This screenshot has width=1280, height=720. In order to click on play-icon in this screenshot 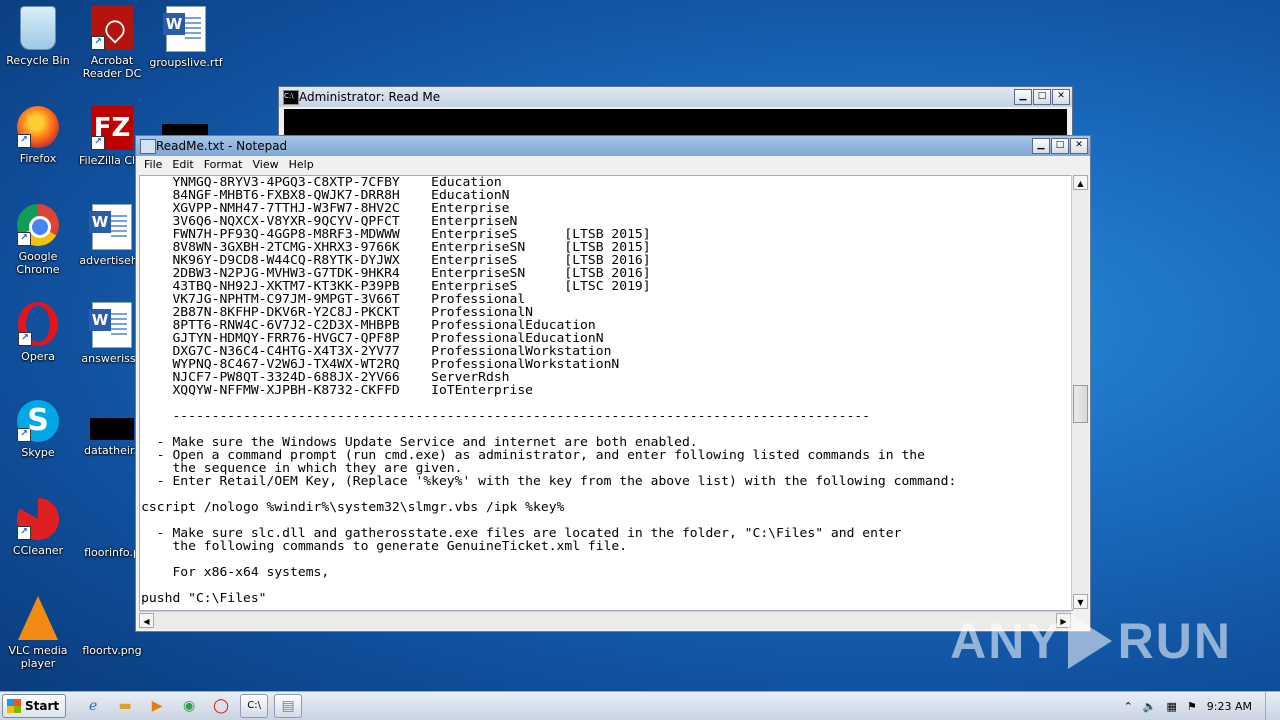, I will do `click(1089, 641)`.